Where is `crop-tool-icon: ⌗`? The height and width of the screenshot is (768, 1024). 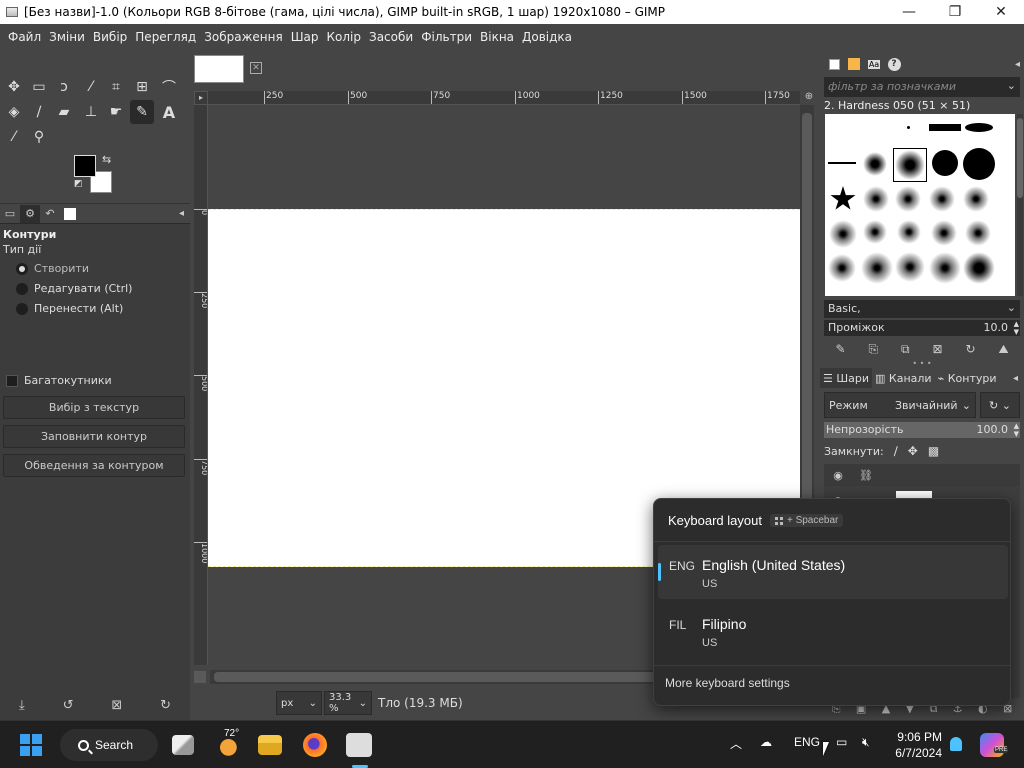
crop-tool-icon: ⌗ is located at coordinates (116, 87).